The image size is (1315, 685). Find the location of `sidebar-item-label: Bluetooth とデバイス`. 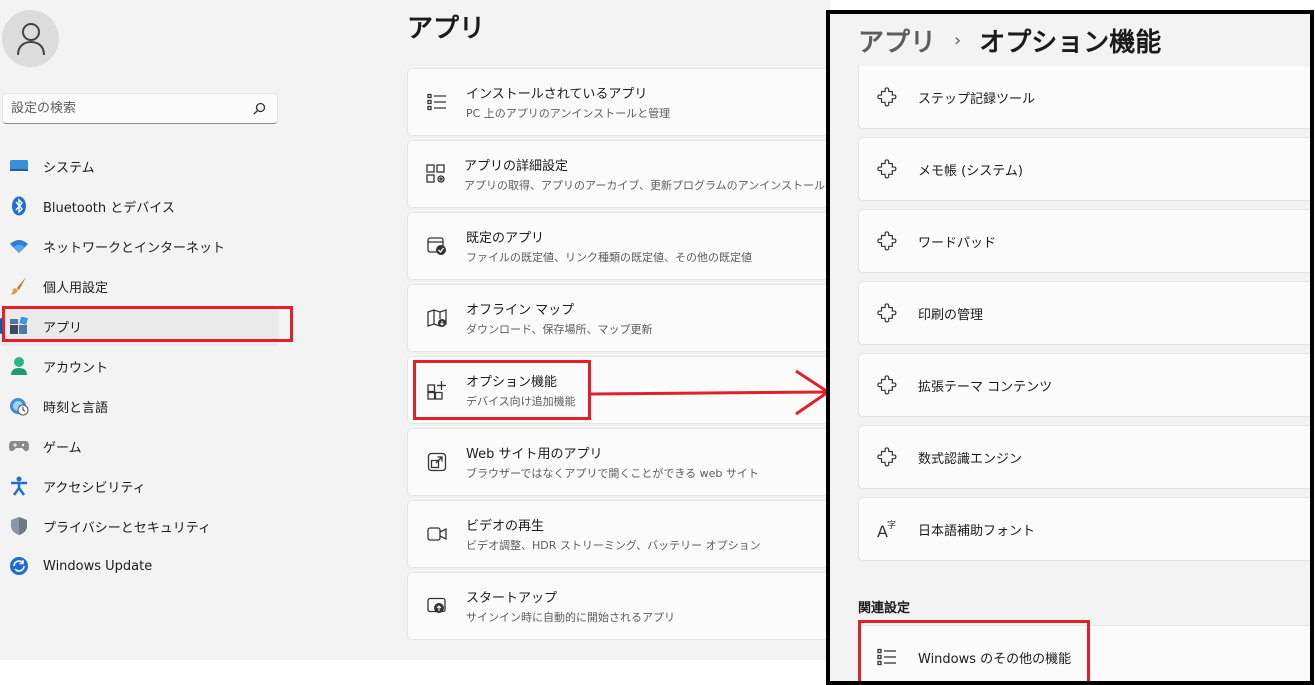

sidebar-item-label: Bluetooth とデバイス is located at coordinates (109, 208).